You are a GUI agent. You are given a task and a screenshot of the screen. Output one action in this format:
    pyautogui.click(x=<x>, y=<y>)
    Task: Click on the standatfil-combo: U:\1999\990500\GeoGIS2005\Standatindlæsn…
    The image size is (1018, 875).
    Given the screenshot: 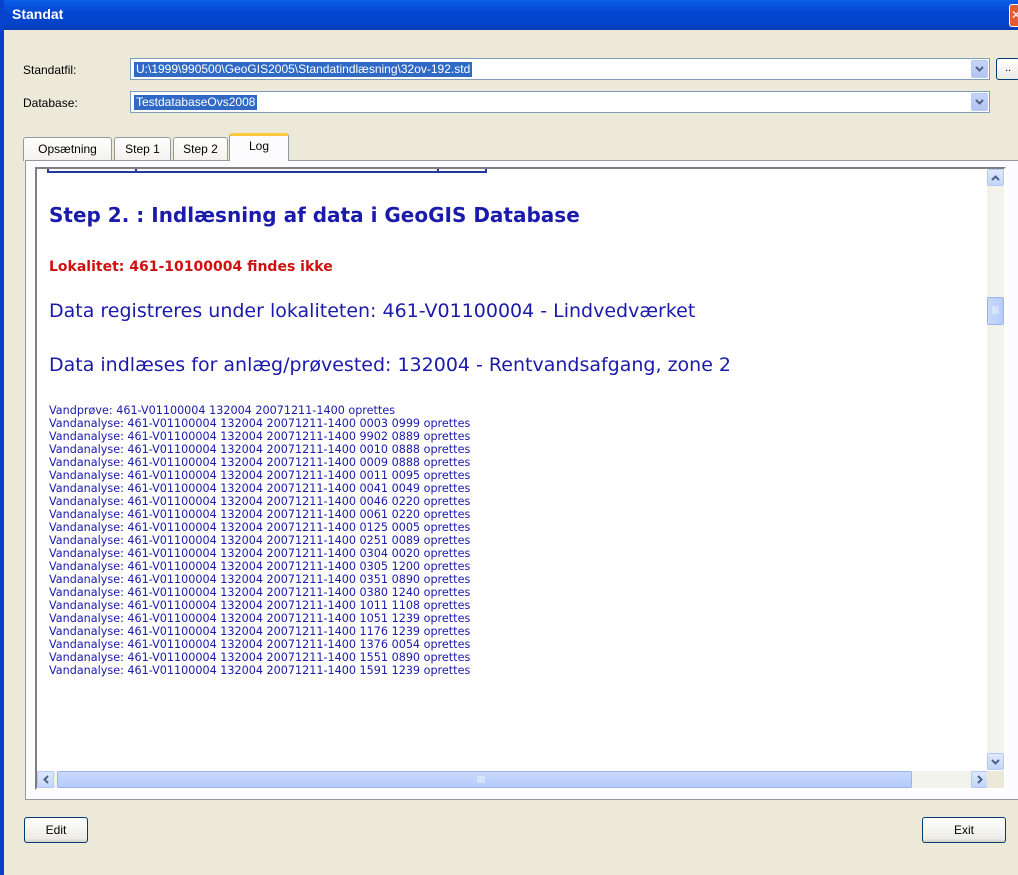 What is the action you would take?
    pyautogui.click(x=560, y=69)
    